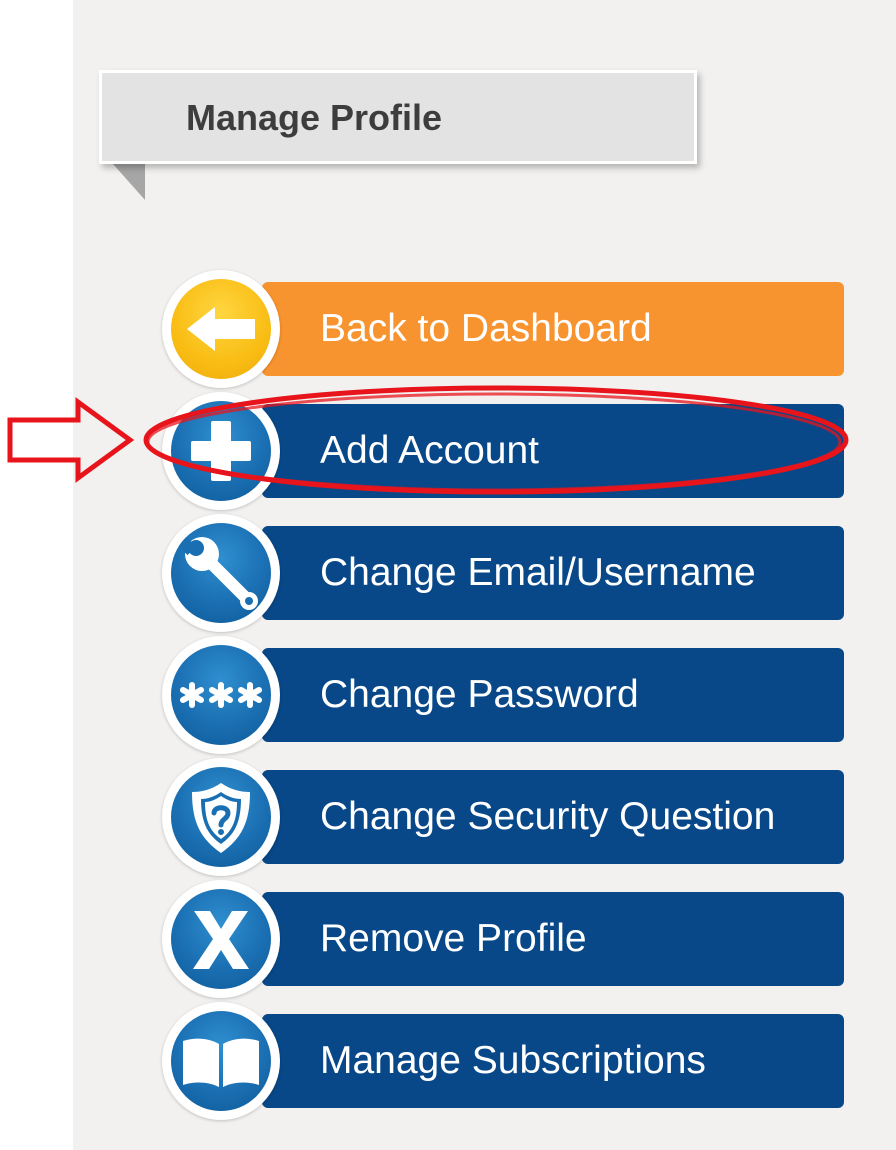 Image resolution: width=896 pixels, height=1150 pixels. What do you see at coordinates (486, 328) in the screenshot?
I see `menu-item-label: Back to Dashboard` at bounding box center [486, 328].